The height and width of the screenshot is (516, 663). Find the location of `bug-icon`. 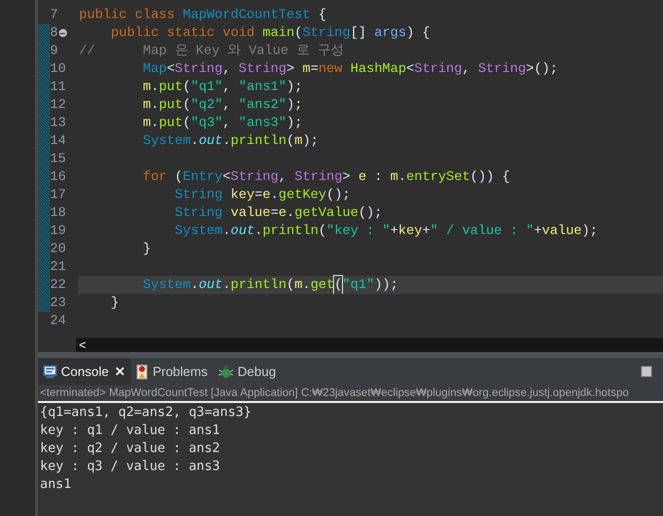

bug-icon is located at coordinates (226, 371).